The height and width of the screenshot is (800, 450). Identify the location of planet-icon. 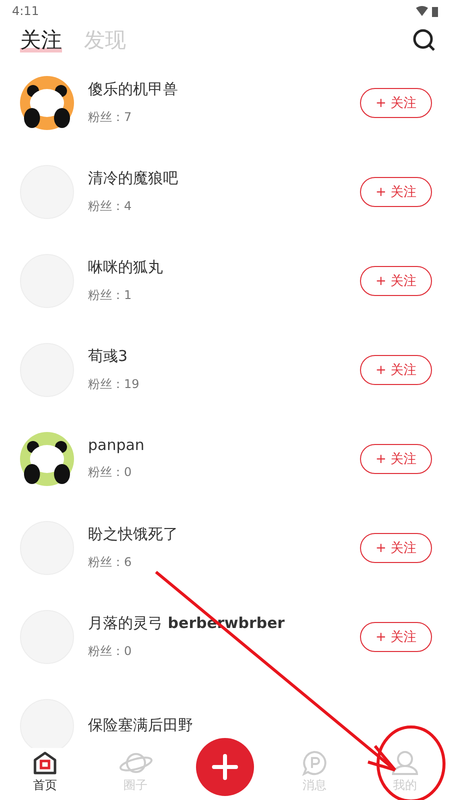
(135, 763).